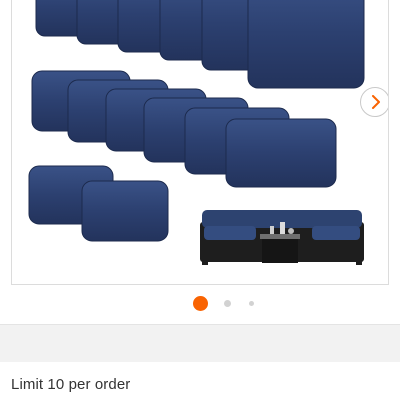 Image resolution: width=400 pixels, height=400 pixels. I want to click on pagination-dot-active, so click(200, 303).